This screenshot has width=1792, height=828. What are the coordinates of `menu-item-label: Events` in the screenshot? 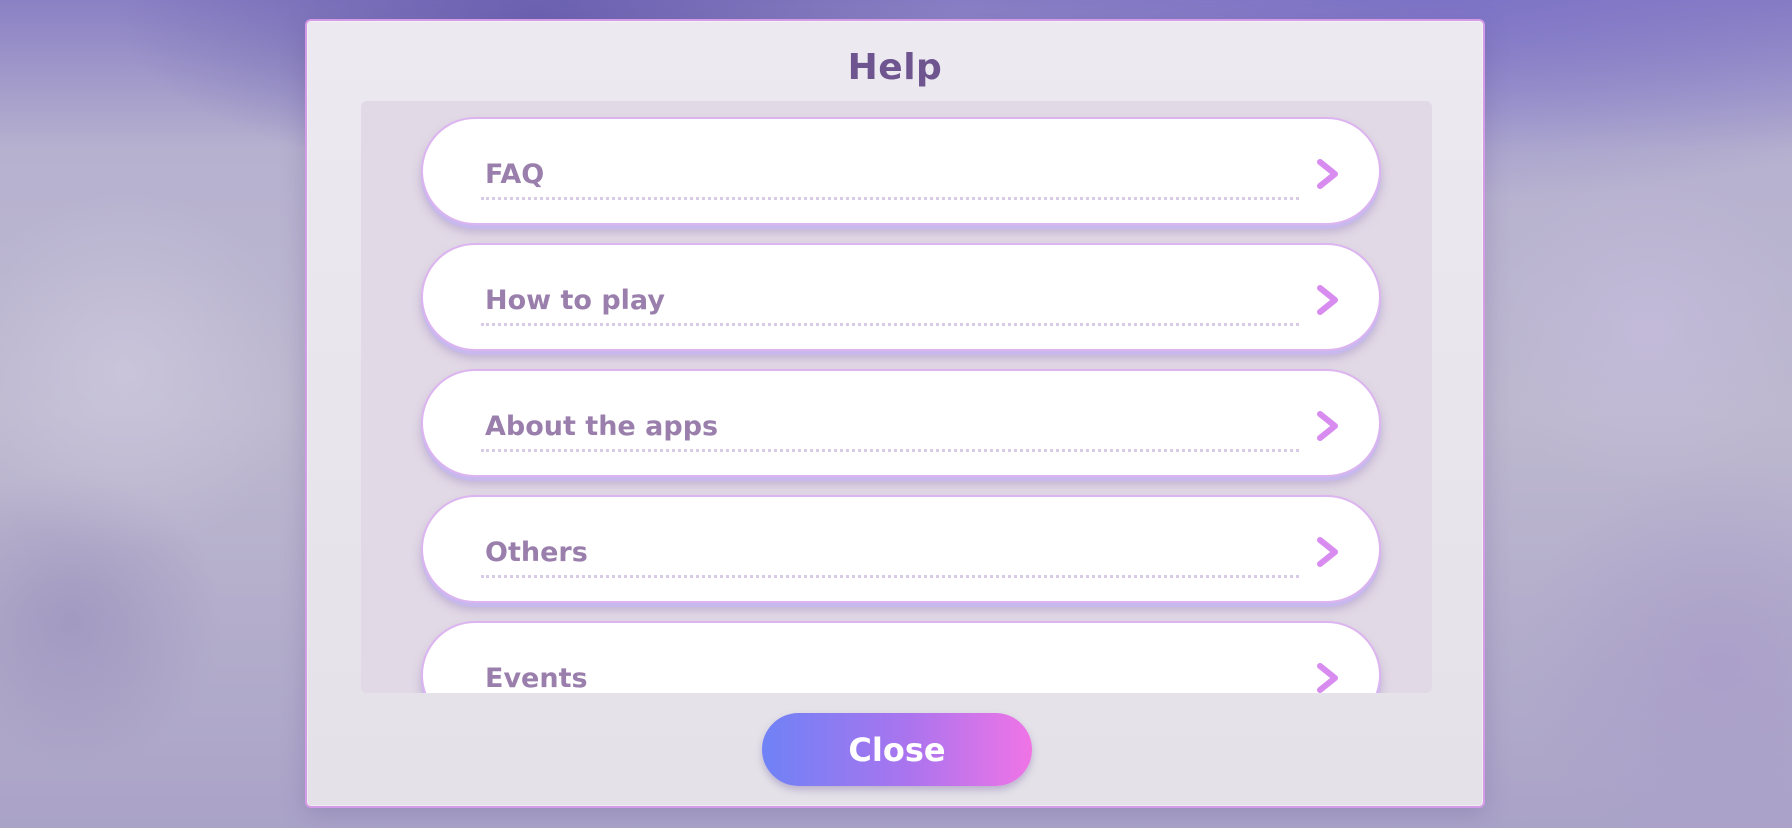 It's located at (536, 678).